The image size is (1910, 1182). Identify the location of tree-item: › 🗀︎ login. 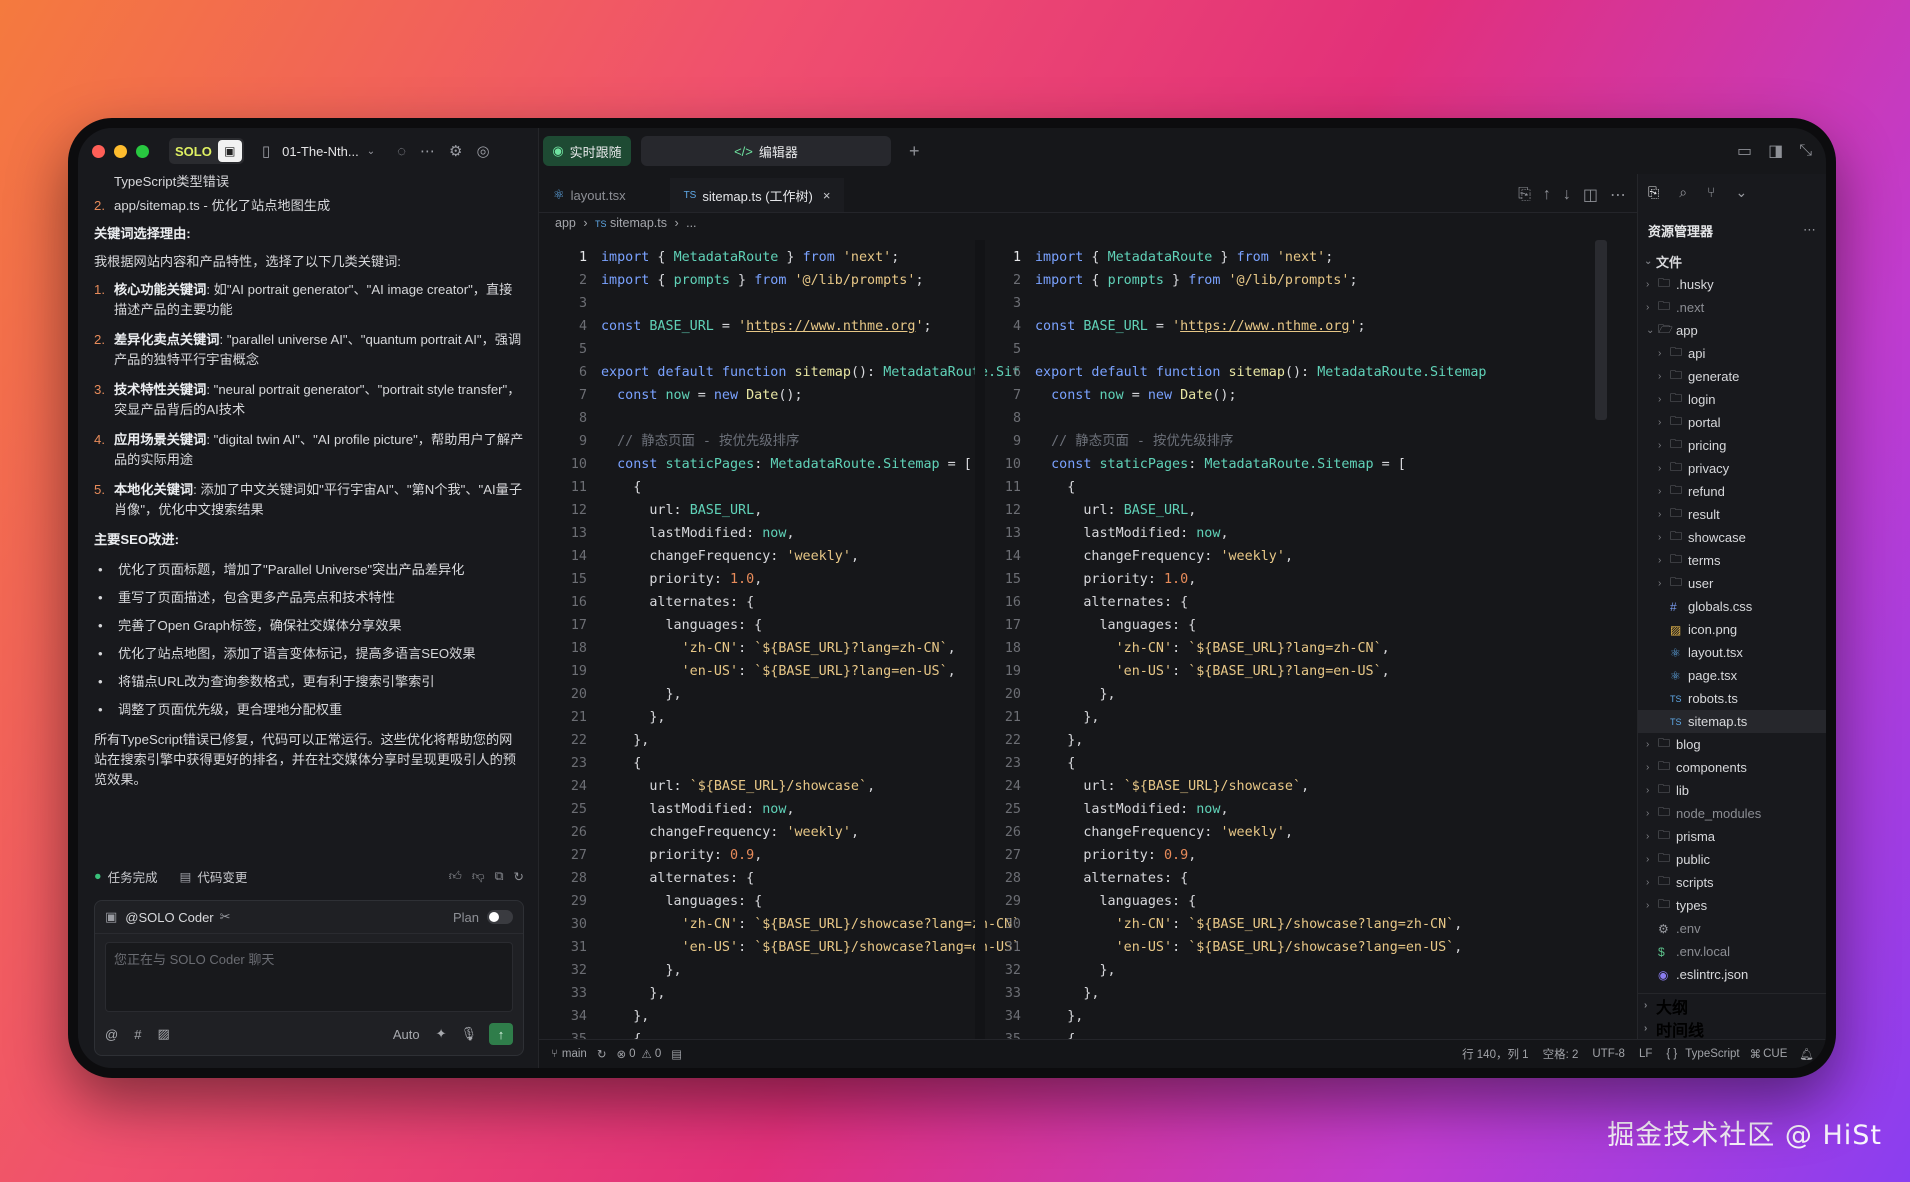
(1732, 399).